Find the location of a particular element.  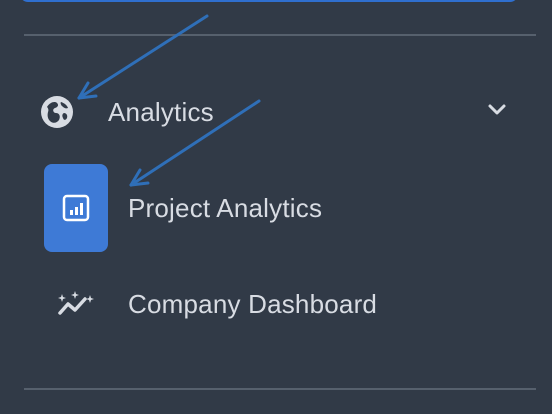

chevron-down-icon is located at coordinates (497, 109).